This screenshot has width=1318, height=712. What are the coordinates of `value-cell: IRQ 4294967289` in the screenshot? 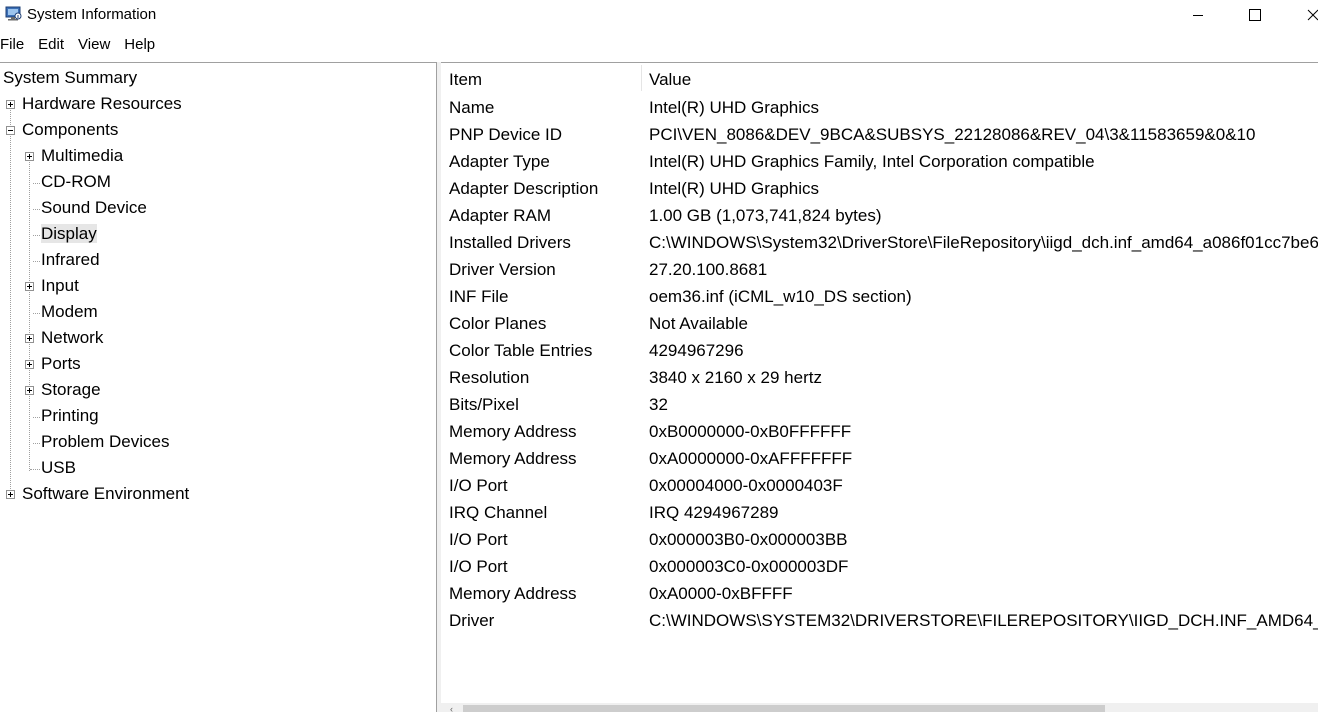 It's located at (714, 512).